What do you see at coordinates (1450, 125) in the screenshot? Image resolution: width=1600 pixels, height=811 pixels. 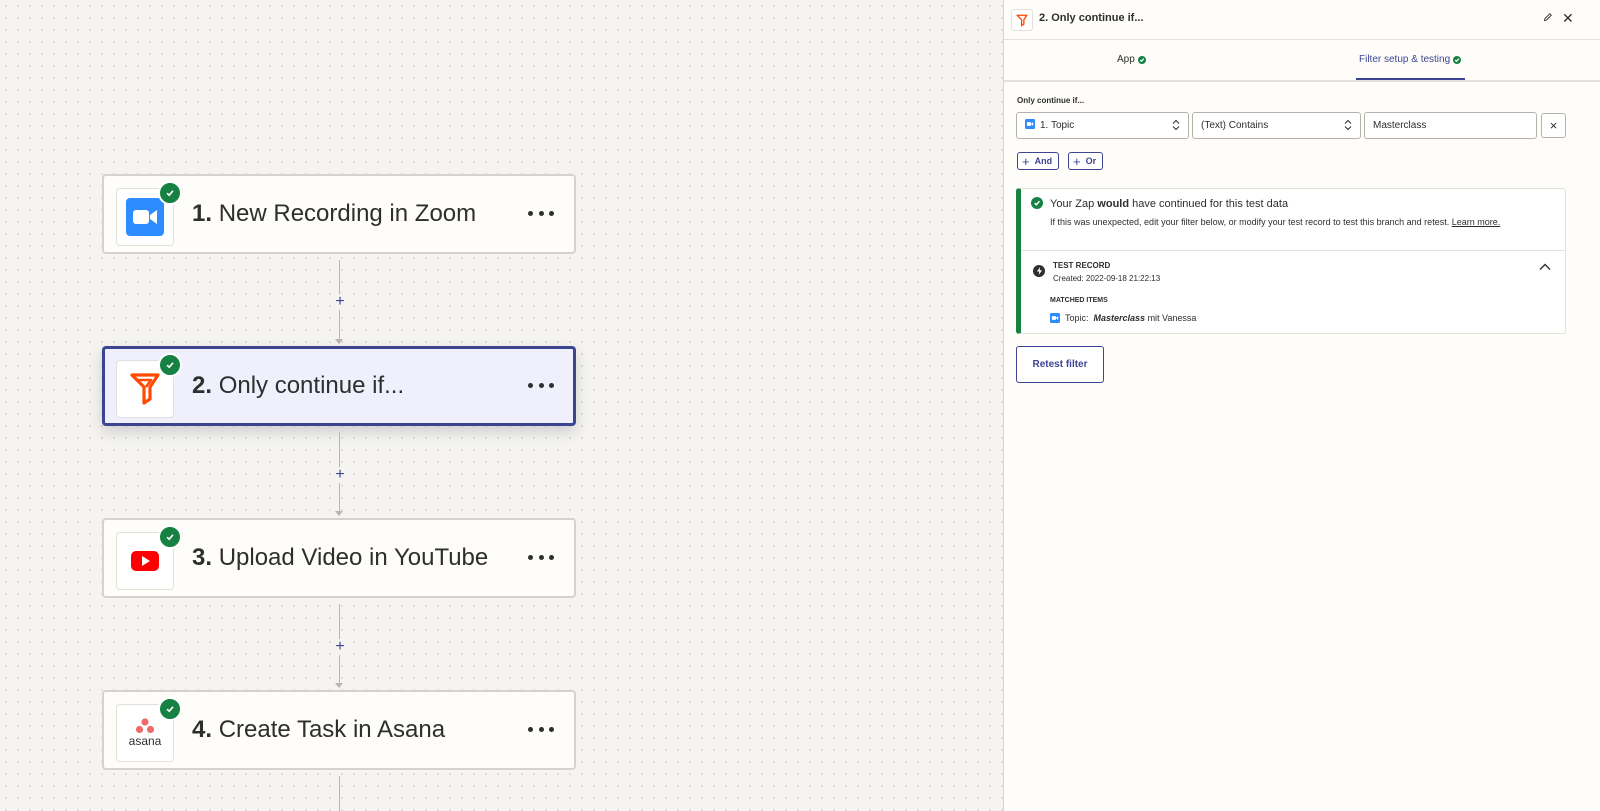 I see `filter-value-input: Masterclass` at bounding box center [1450, 125].